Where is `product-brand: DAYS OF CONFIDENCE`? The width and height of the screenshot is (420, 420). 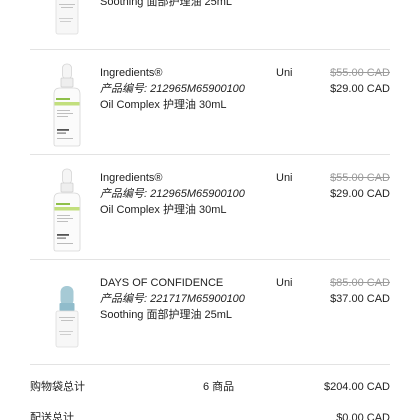 product-brand: DAYS OF CONFIDENCE is located at coordinates (162, 283).